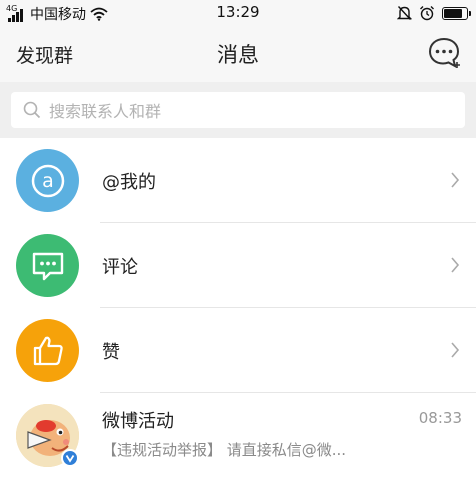 Image resolution: width=476 pixels, height=480 pixels. Describe the element at coordinates (70, 458) in the screenshot. I see `verified-badge-icon` at that location.